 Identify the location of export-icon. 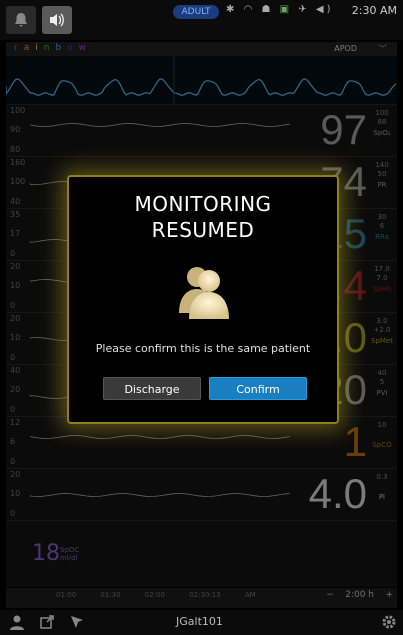
(47, 622).